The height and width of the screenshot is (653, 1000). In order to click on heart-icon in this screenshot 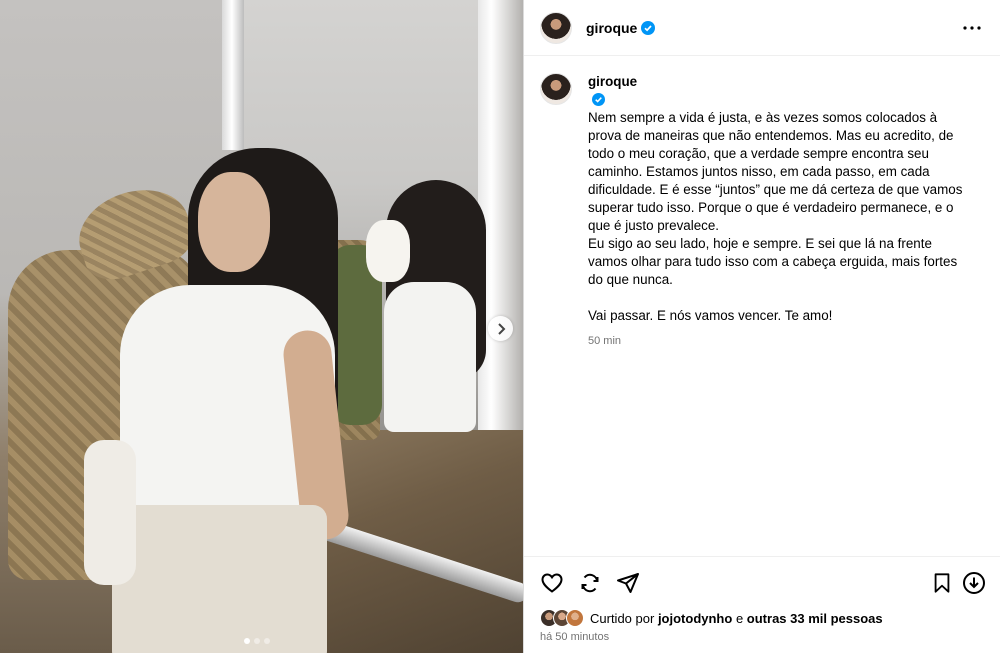, I will do `click(552, 583)`.